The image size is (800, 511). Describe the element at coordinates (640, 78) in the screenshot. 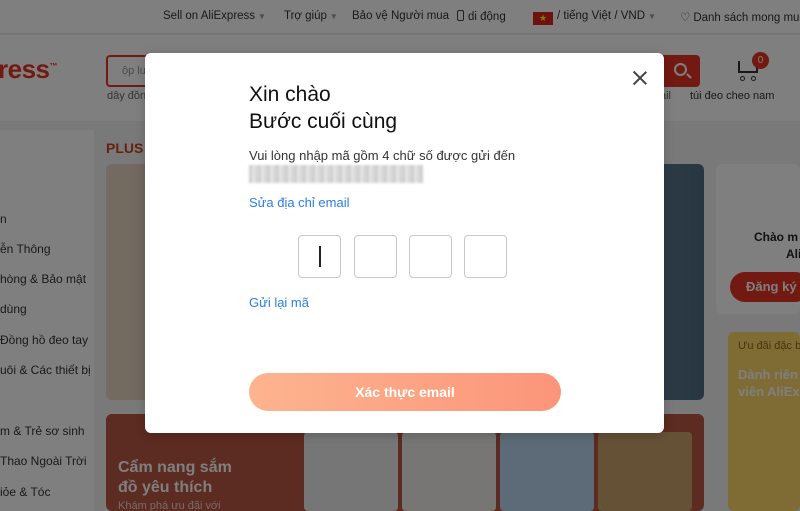

I see `close-icon` at that location.